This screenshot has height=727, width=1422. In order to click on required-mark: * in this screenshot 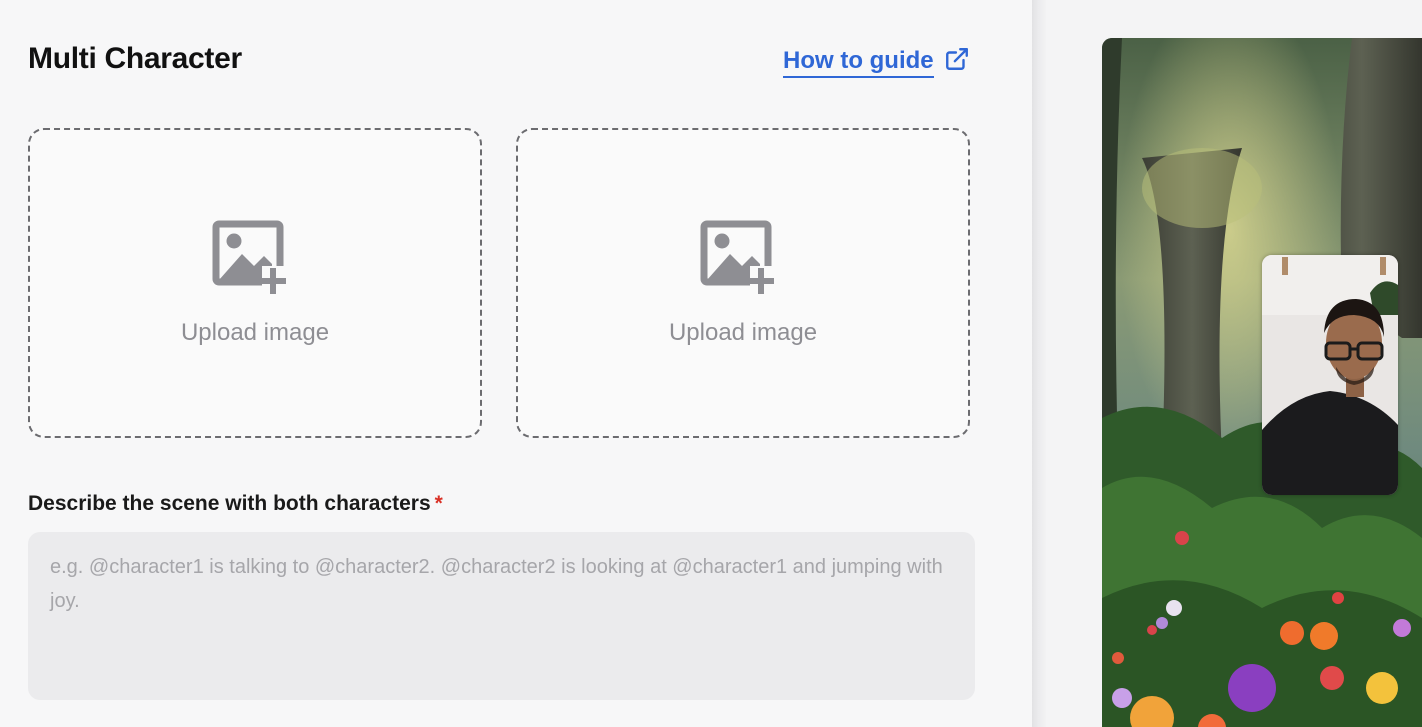, I will do `click(438, 503)`.